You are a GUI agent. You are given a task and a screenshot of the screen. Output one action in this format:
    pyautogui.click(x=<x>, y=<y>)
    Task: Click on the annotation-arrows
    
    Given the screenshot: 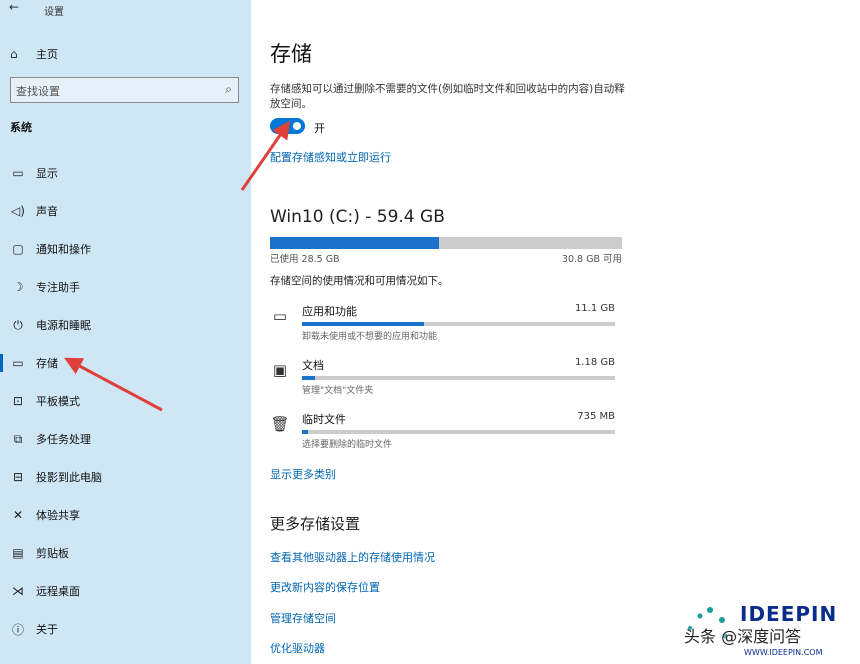 What is the action you would take?
    pyautogui.click(x=177, y=266)
    